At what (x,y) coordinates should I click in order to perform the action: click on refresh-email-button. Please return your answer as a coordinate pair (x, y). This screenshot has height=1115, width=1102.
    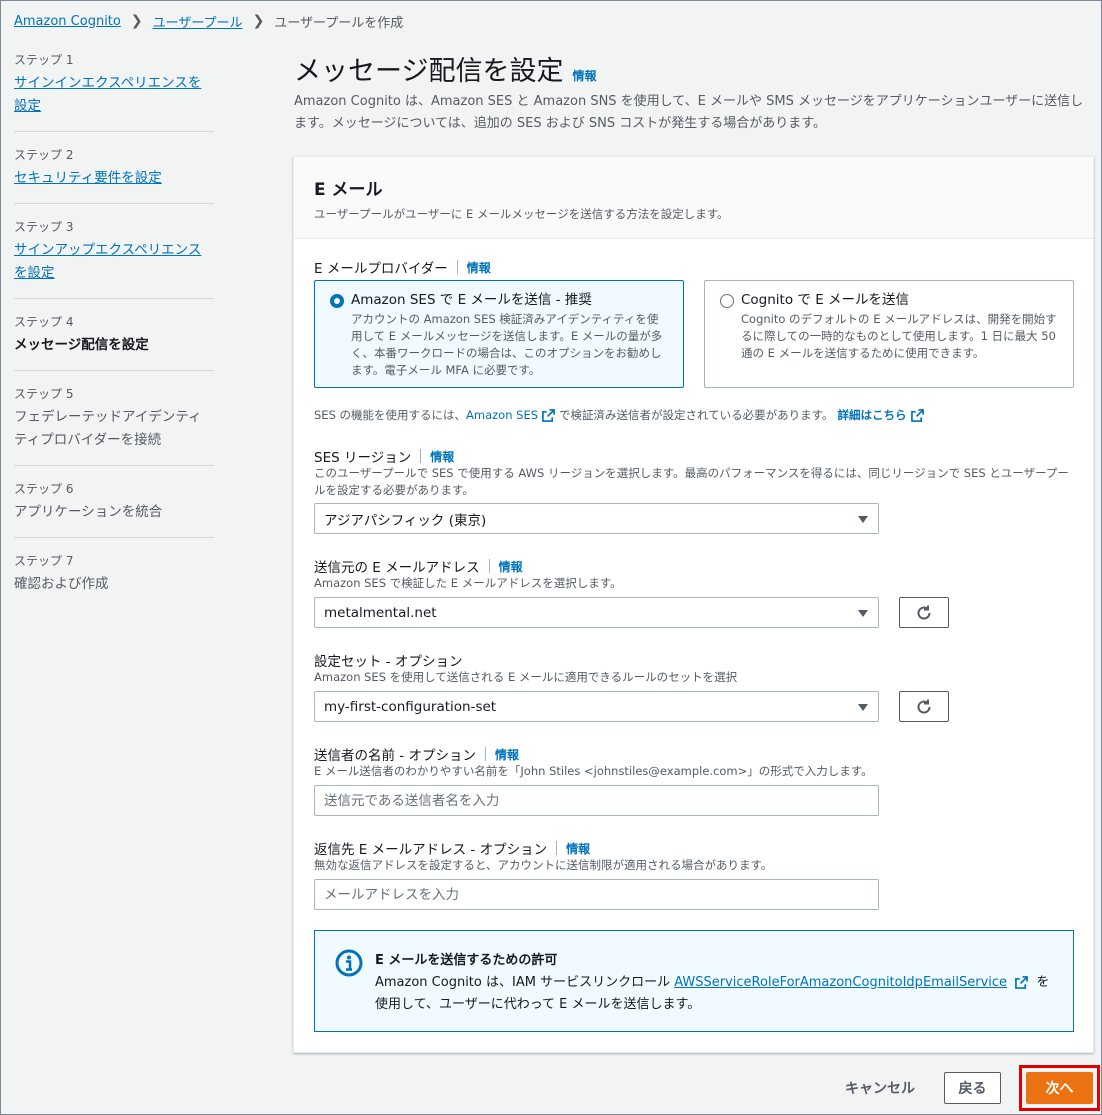
    Looking at the image, I should click on (924, 612).